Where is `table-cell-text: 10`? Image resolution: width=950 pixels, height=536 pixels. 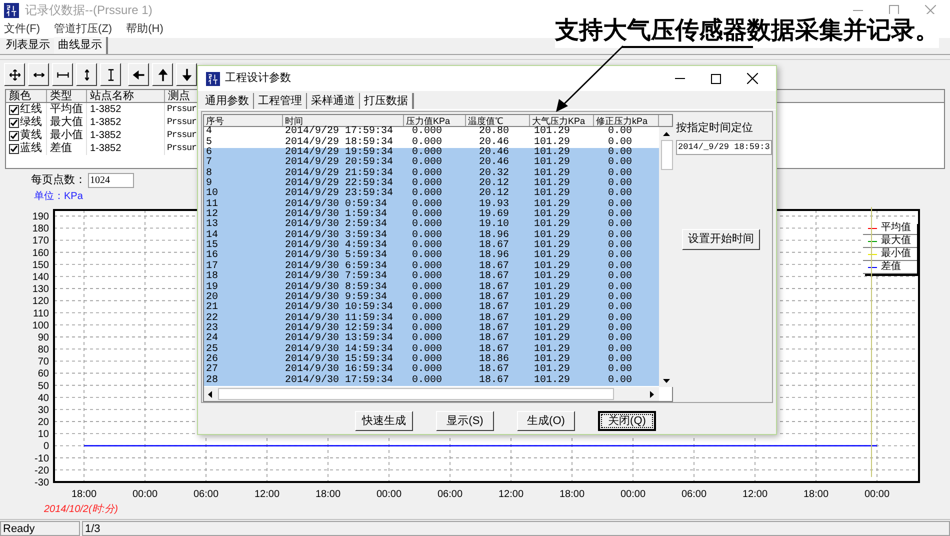
table-cell-text: 10 is located at coordinates (212, 194).